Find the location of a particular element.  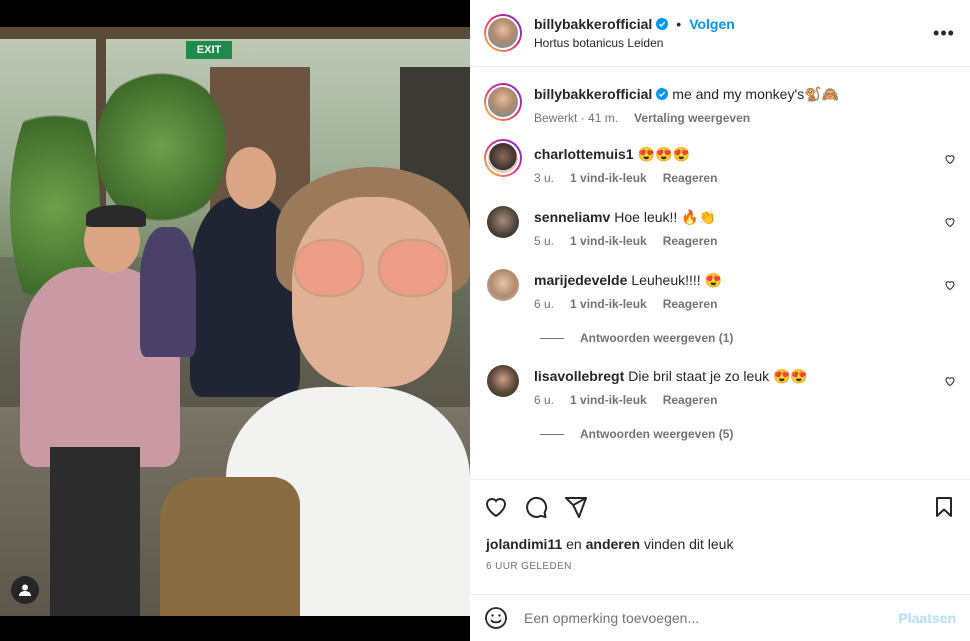

person-trousers is located at coordinates (95, 531).